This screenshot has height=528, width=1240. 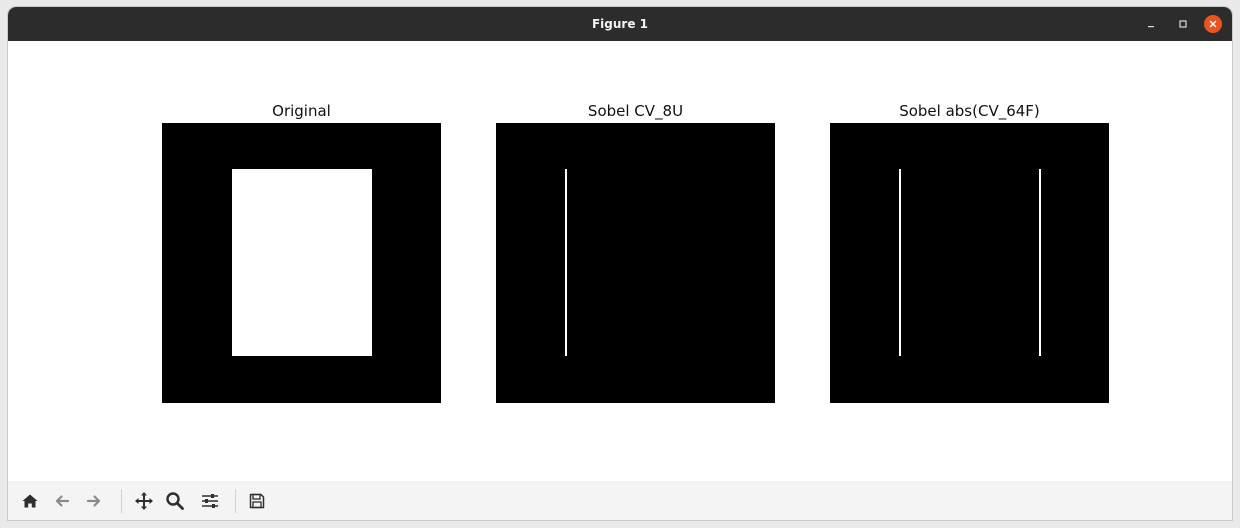 I want to click on minimize-button, so click(x=1151, y=24).